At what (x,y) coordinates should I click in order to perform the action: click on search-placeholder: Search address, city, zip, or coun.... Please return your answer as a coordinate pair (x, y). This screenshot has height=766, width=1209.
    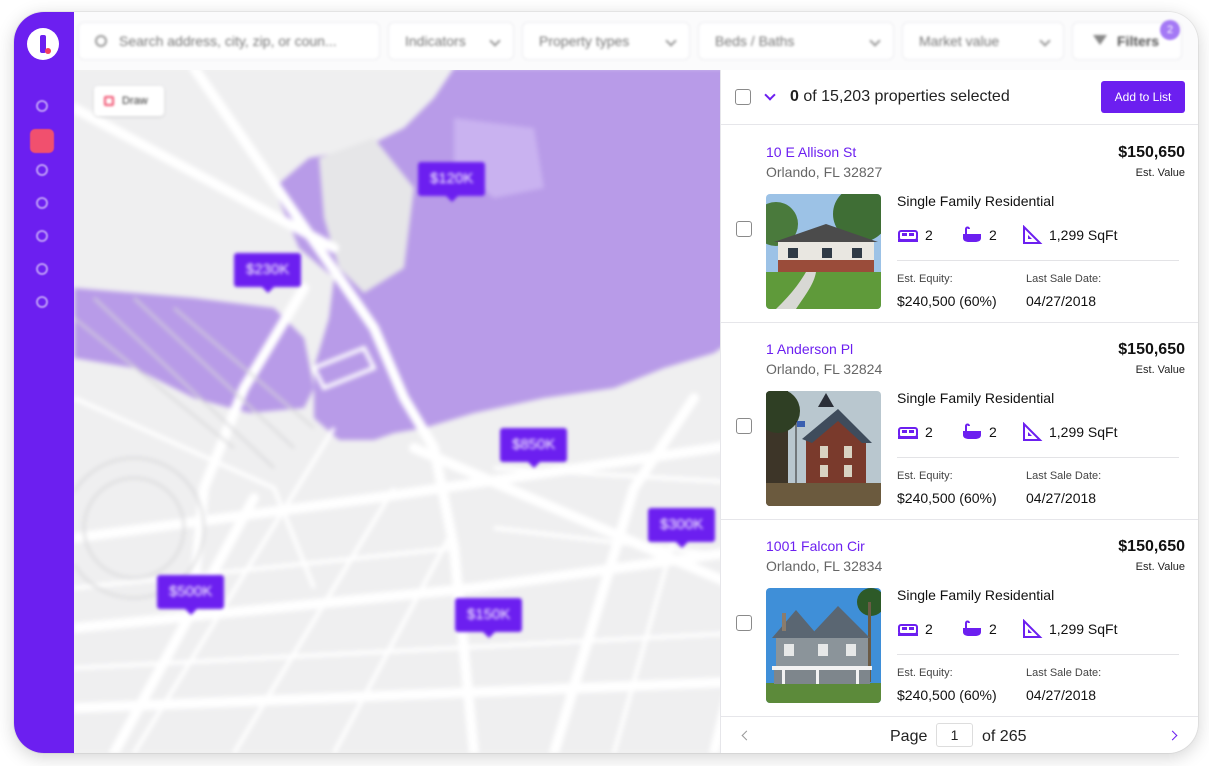
    Looking at the image, I should click on (228, 41).